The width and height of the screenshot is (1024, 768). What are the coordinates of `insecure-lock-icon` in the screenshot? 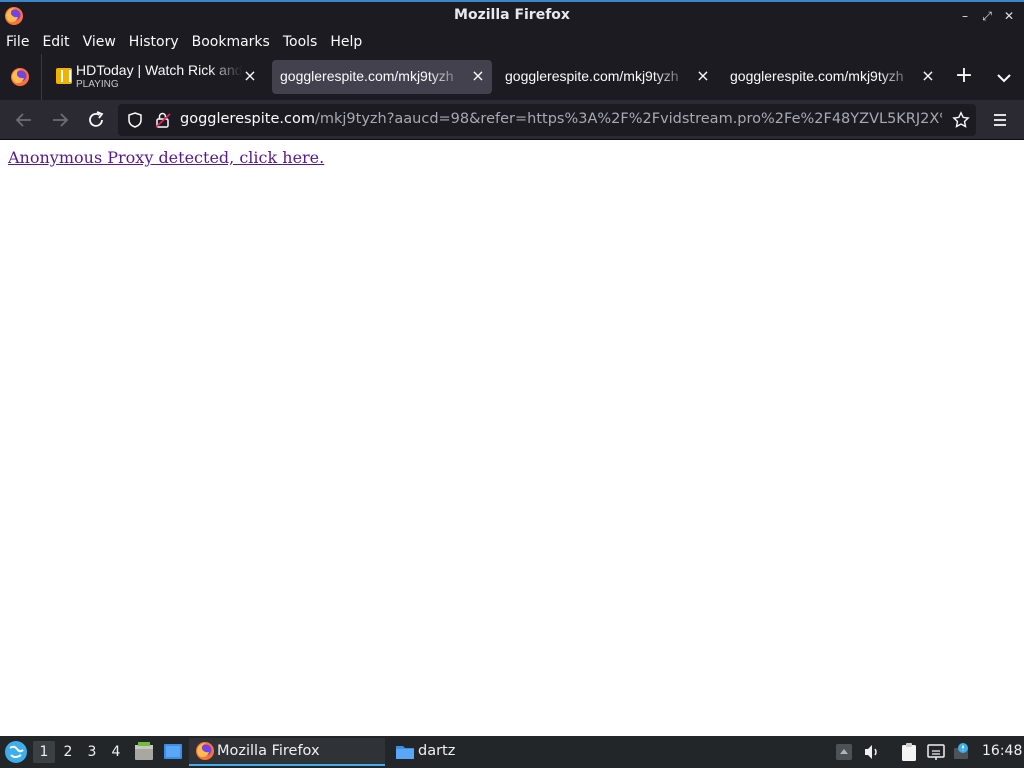 It's located at (163, 120).